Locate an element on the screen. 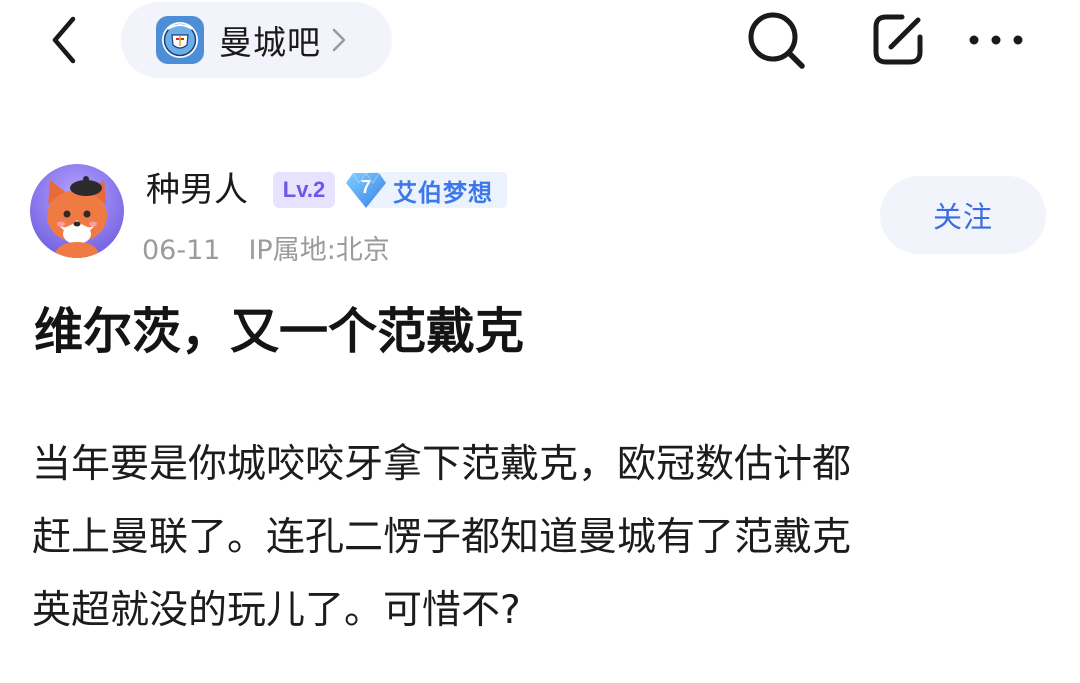 The height and width of the screenshot is (683, 1080). post-date: 06-11 is located at coordinates (181, 250).